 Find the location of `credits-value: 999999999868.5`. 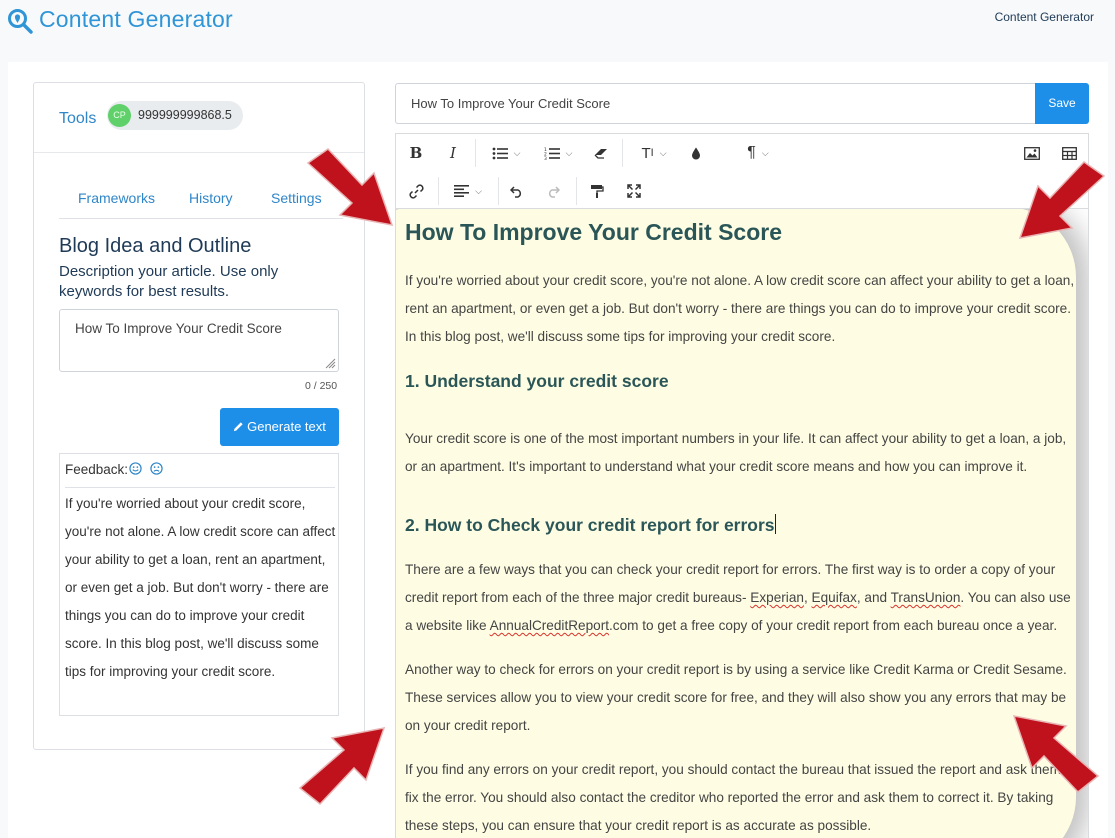

credits-value: 999999999868.5 is located at coordinates (185, 115).